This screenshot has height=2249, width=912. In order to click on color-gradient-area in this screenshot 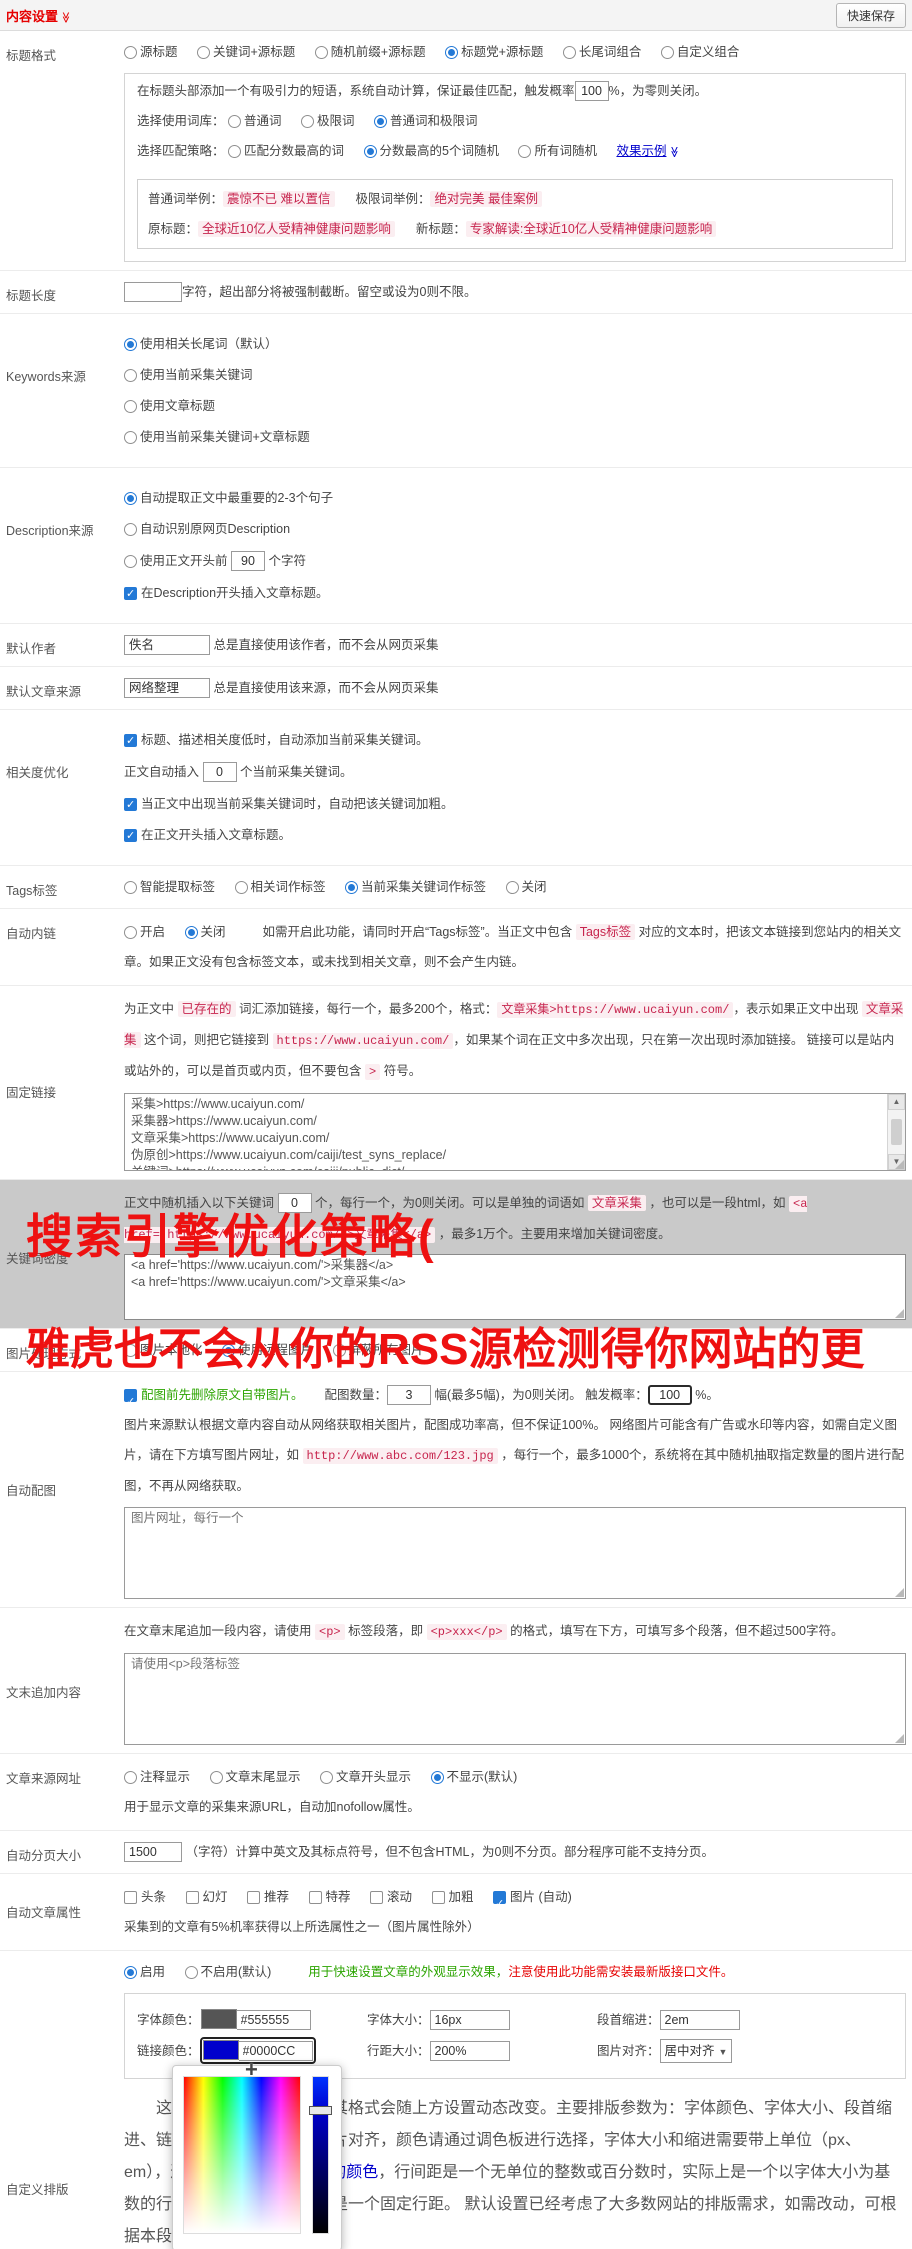, I will do `click(242, 2155)`.